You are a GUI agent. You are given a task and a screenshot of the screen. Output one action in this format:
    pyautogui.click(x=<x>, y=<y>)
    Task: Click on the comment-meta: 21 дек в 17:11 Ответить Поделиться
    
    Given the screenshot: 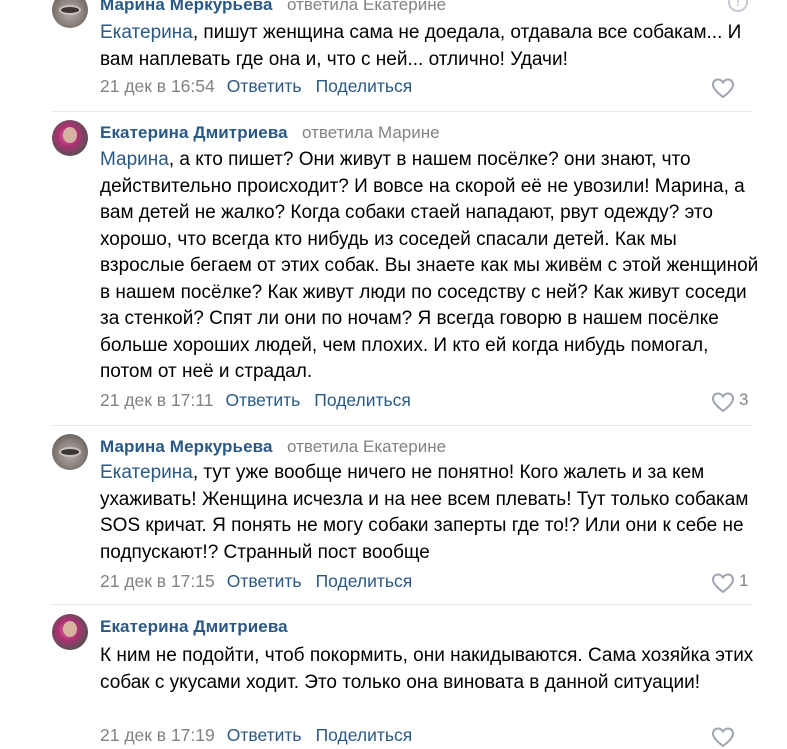 What is the action you would take?
    pyautogui.click(x=255, y=400)
    